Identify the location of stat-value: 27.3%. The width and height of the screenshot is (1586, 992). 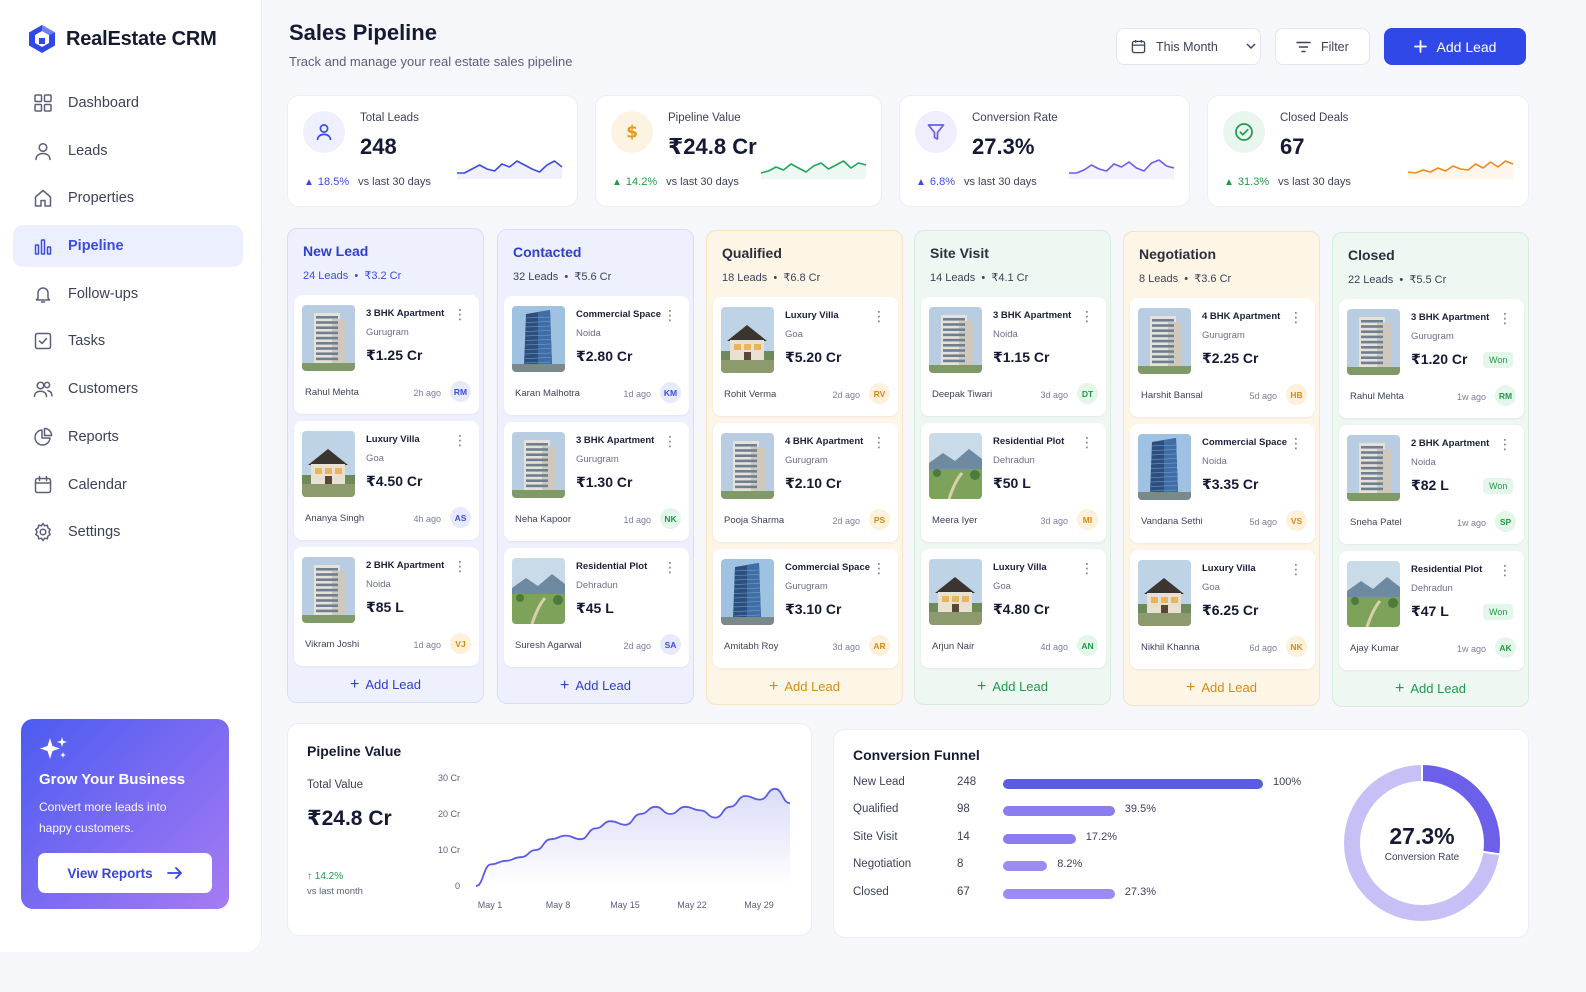
(1003, 146).